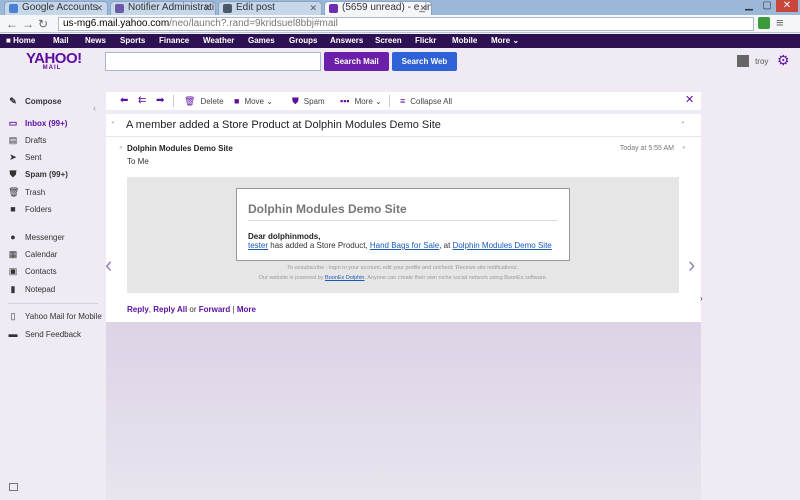 The image size is (800, 500). What do you see at coordinates (53, 271) in the screenshot?
I see `sidebar-item-contacts: ▣ Contacts` at bounding box center [53, 271].